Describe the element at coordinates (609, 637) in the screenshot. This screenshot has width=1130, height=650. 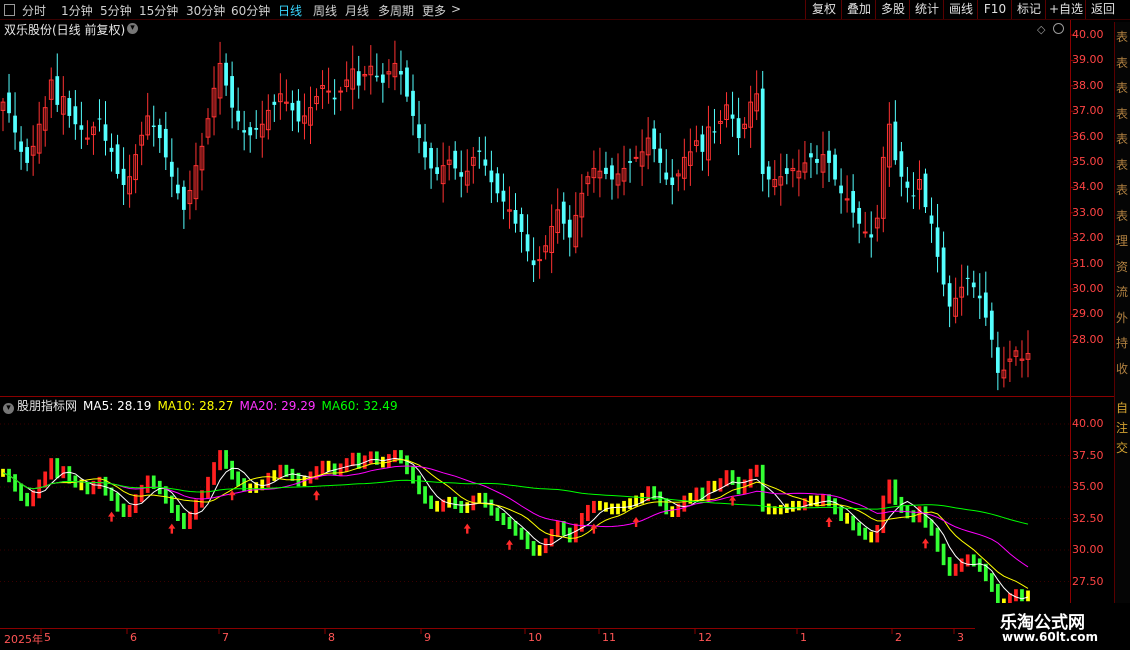
I see `x-axis-label: 11` at that location.